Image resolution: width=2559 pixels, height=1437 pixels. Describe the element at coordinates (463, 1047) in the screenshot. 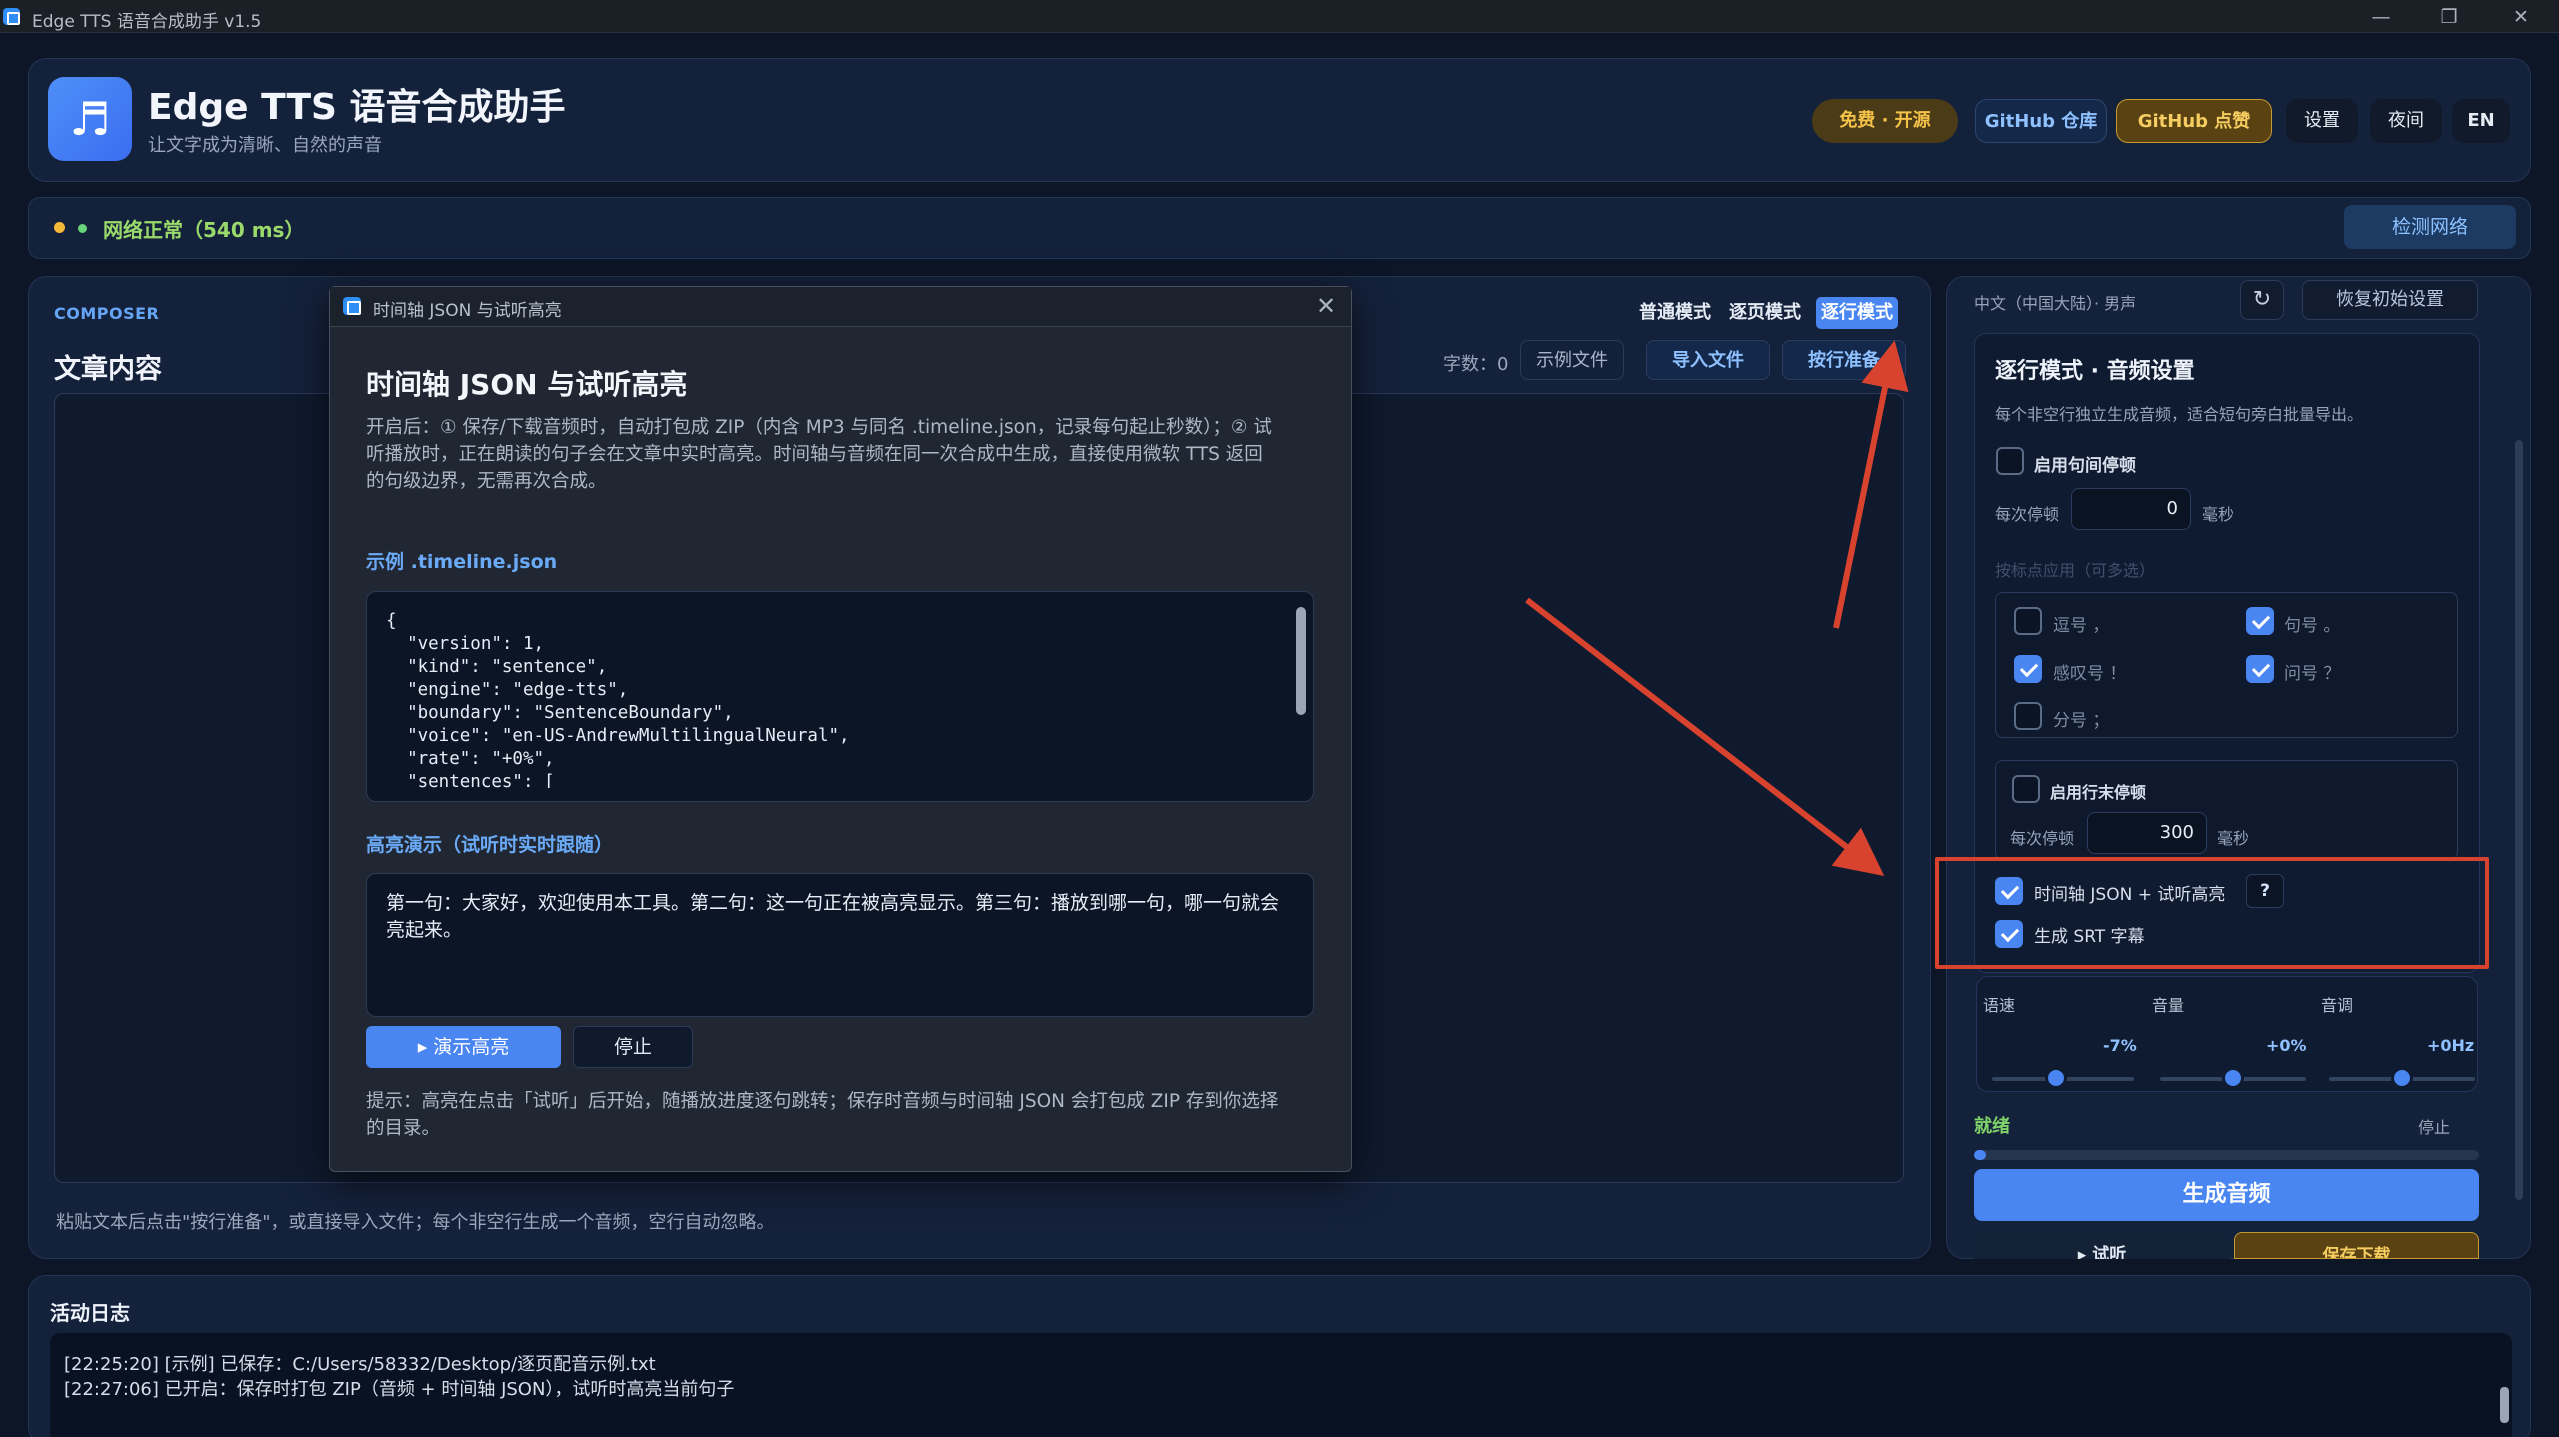

I see `demo-highlight-button: ▸ 演示高亮` at that location.